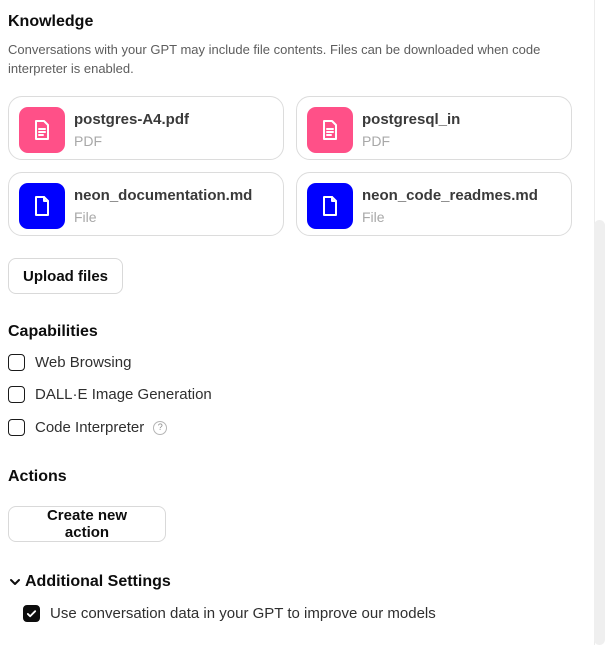 The height and width of the screenshot is (645, 614). I want to click on file-card: neon_documentation.md File, so click(146, 204).